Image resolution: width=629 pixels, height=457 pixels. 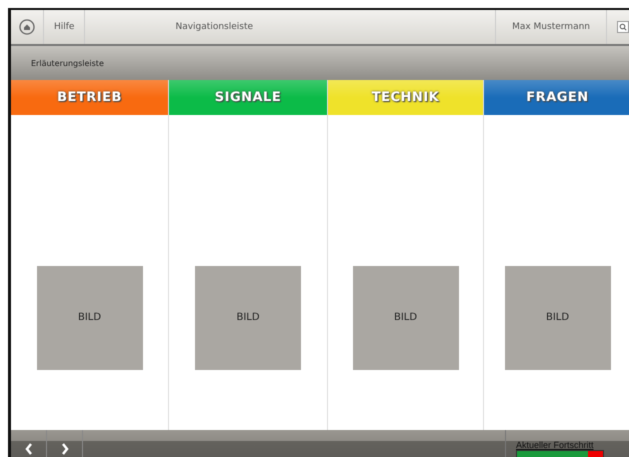 What do you see at coordinates (214, 27) in the screenshot?
I see `navigation-title: Navigationsleiste` at bounding box center [214, 27].